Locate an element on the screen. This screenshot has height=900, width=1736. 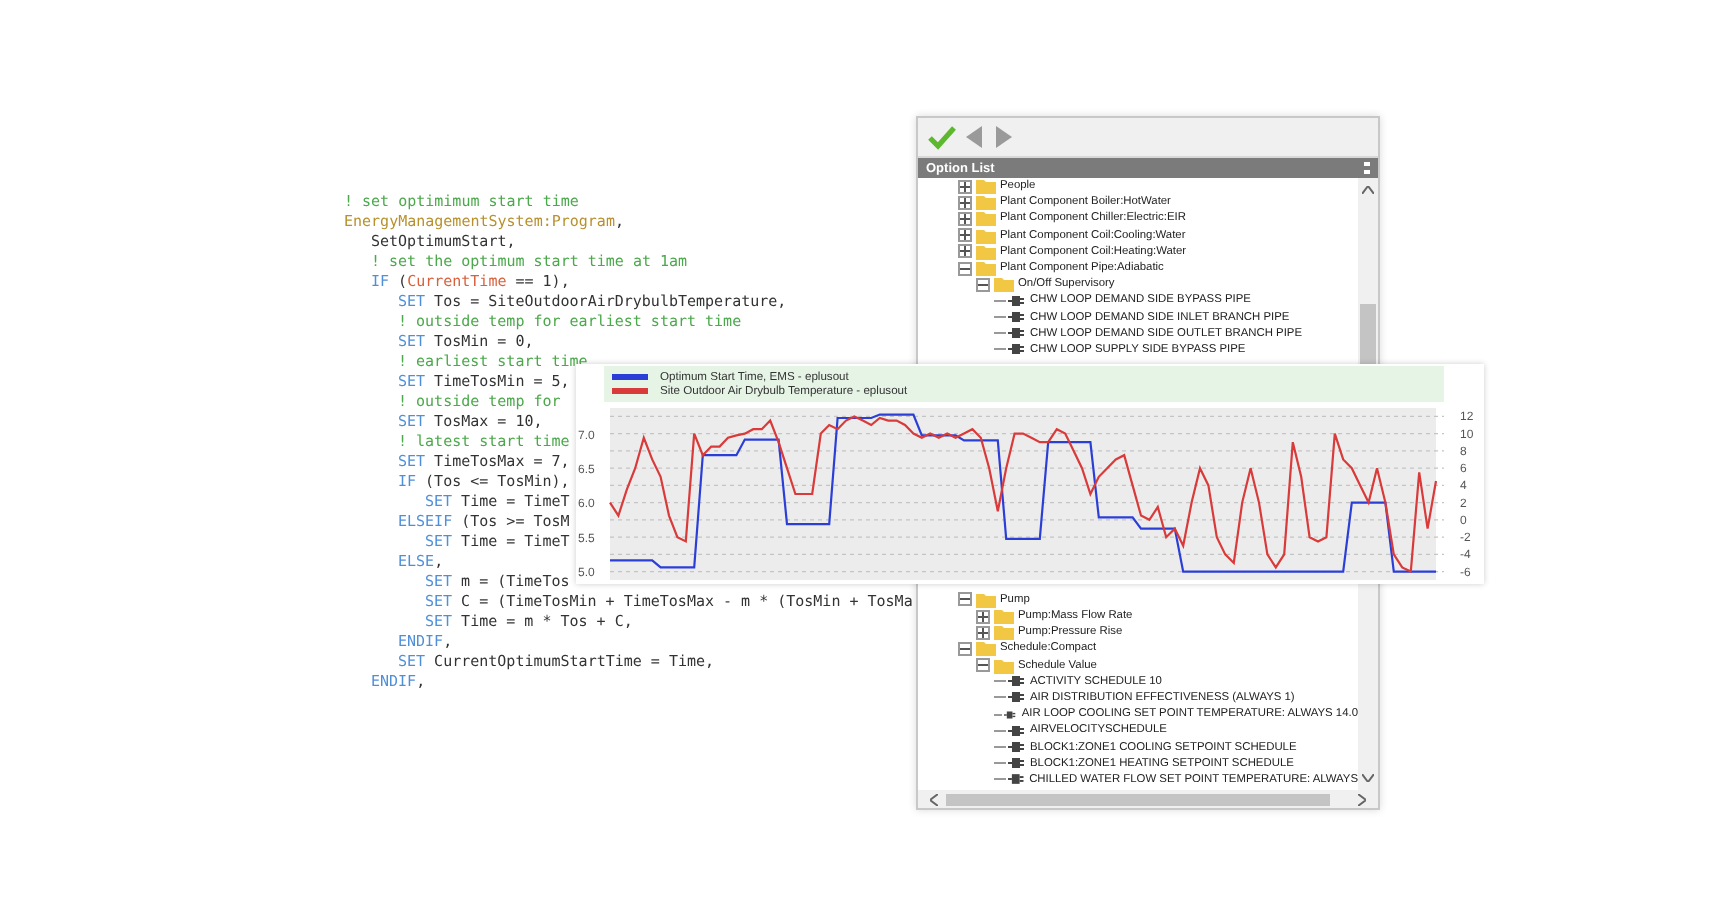
scroll-right-icon is located at coordinates (1362, 799).